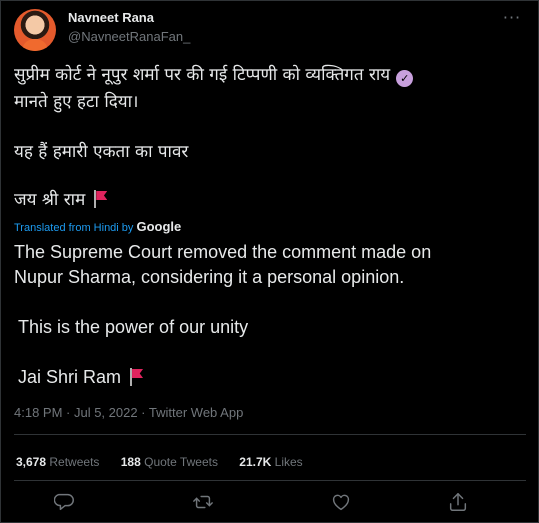 The image size is (539, 523). I want to click on author-display-name: Navneet Rana, so click(111, 17).